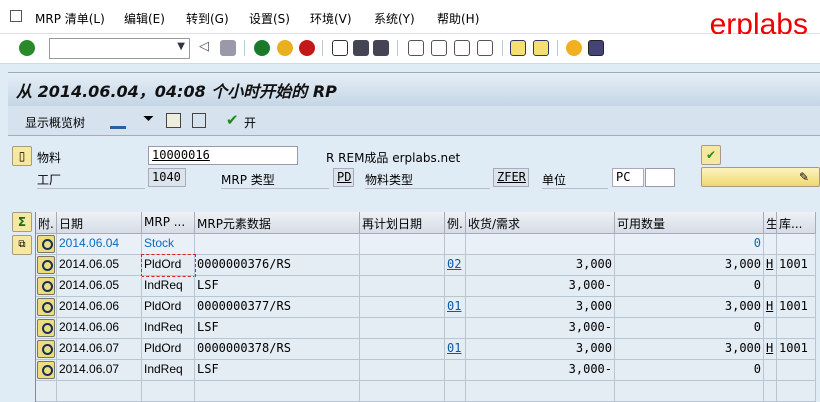  Describe the element at coordinates (540, 370) in the screenshot. I see `cell-qty: 3,000-` at that location.